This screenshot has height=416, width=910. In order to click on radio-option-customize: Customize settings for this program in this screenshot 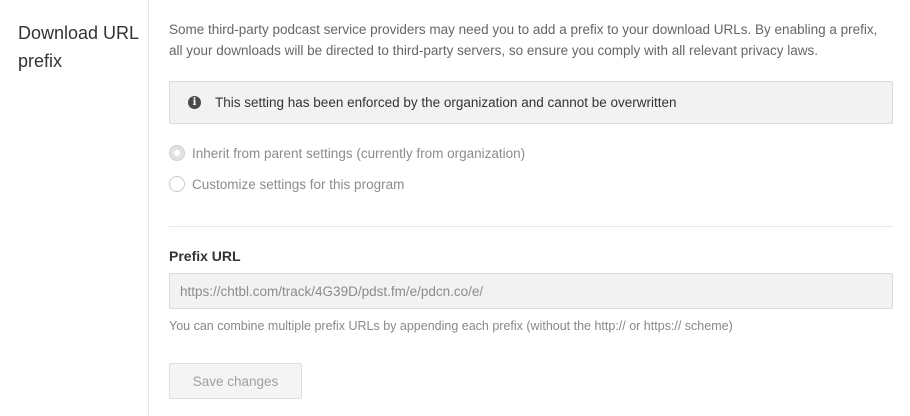, I will do `click(286, 184)`.